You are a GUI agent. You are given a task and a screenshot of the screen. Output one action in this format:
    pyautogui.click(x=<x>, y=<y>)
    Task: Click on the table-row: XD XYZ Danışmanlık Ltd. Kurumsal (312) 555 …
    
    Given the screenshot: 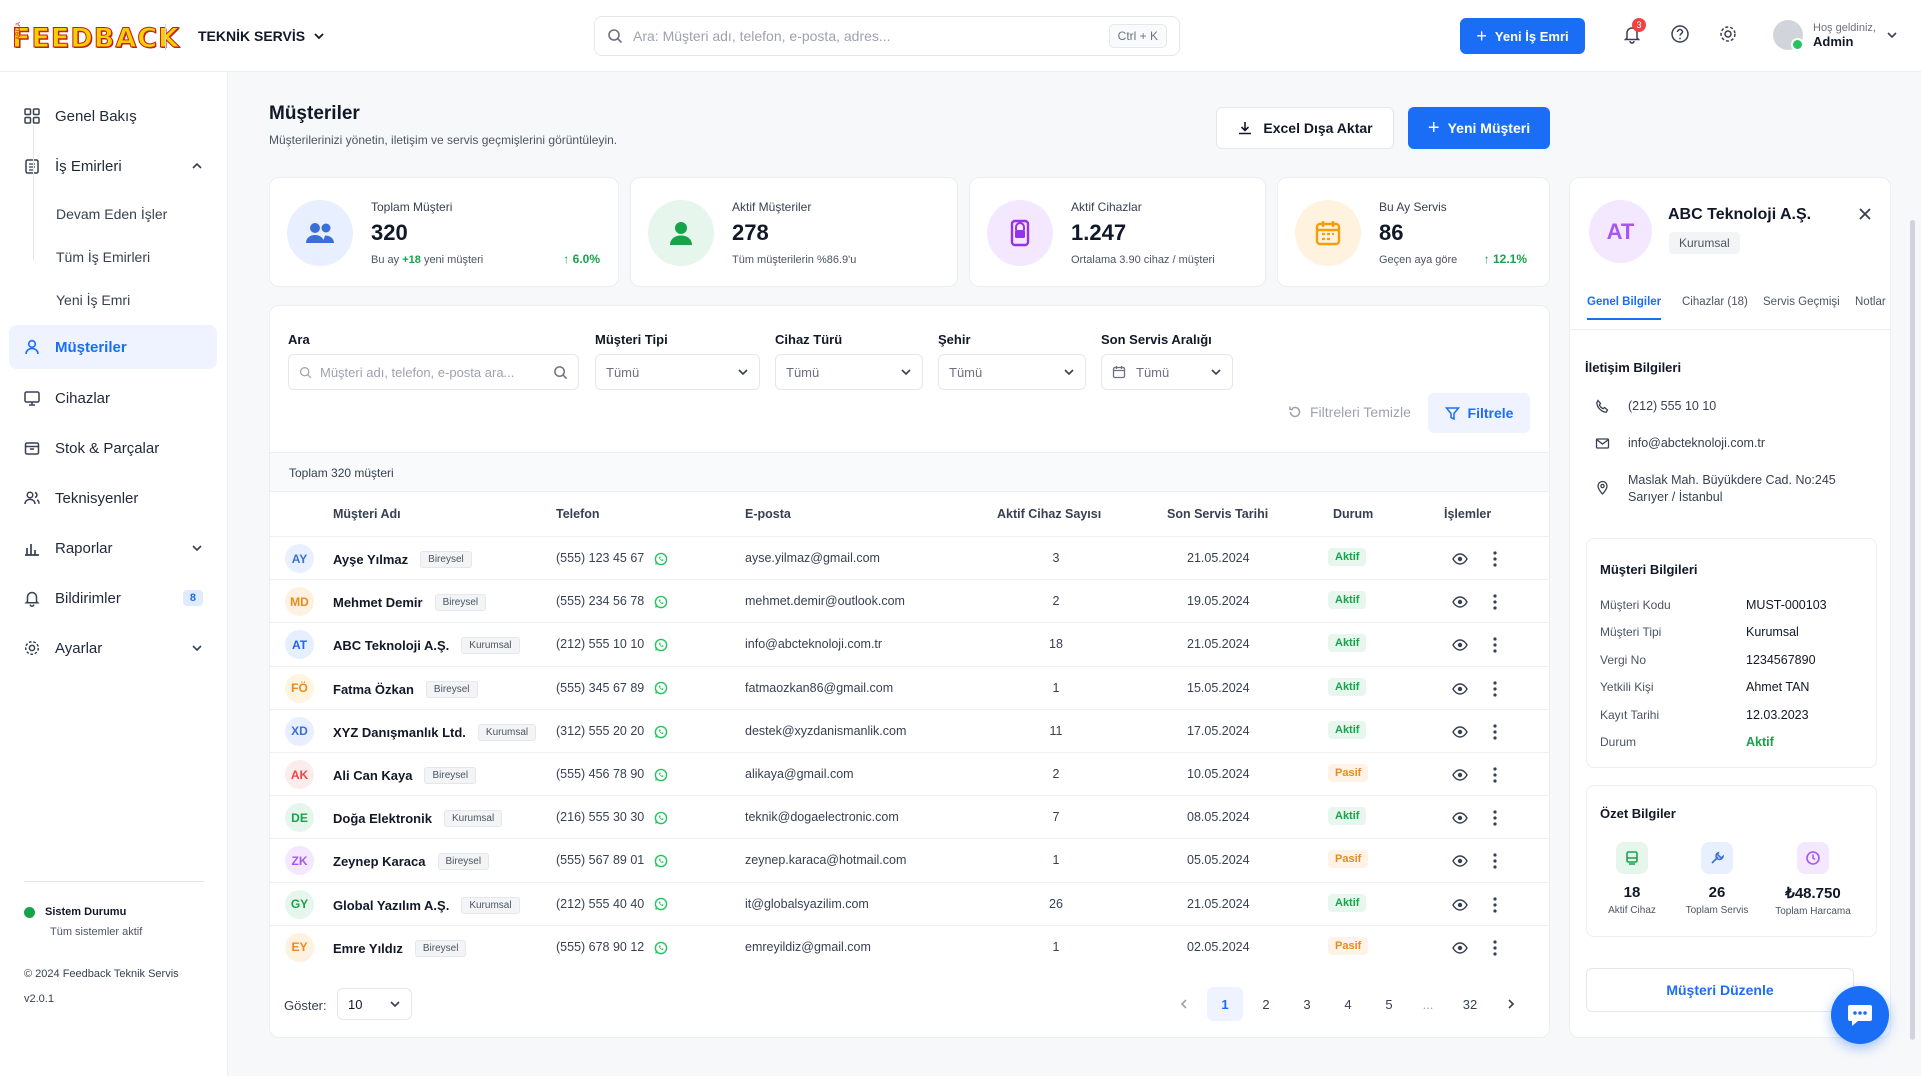 What is the action you would take?
    pyautogui.click(x=909, y=730)
    